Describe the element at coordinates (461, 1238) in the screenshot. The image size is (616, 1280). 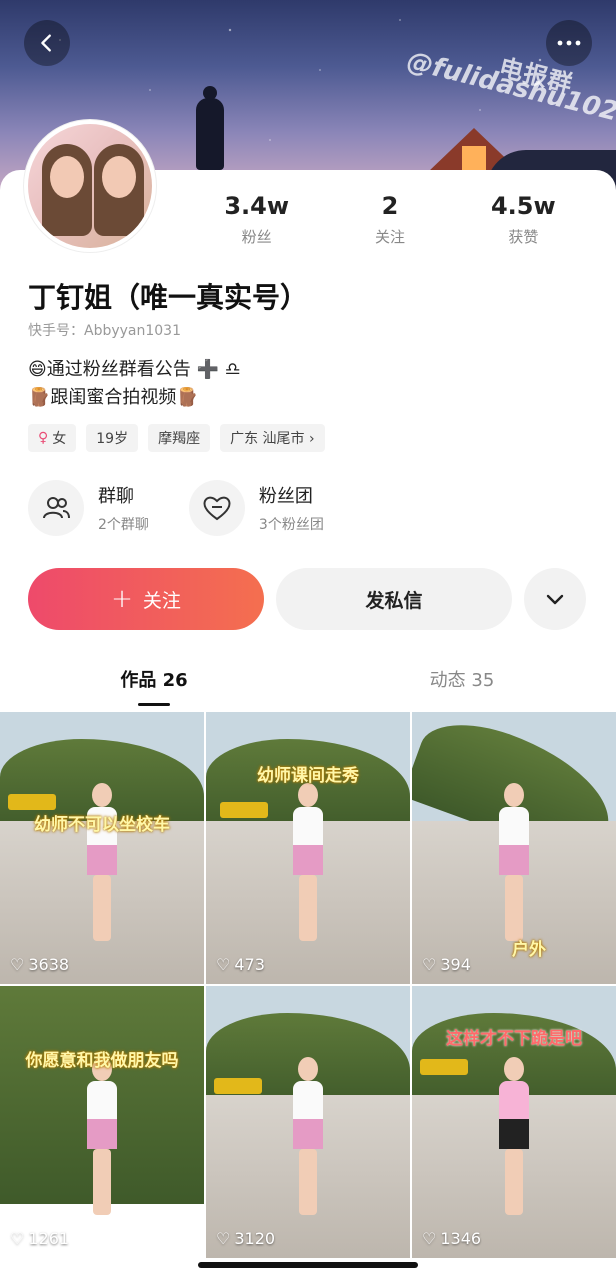
I see `likes-count: 1346` at that location.